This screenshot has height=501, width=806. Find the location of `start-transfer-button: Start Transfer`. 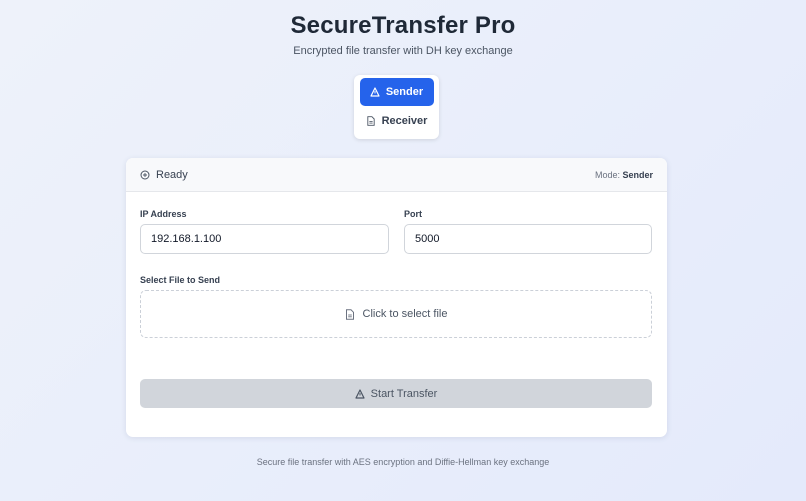

start-transfer-button: Start Transfer is located at coordinates (396, 393).